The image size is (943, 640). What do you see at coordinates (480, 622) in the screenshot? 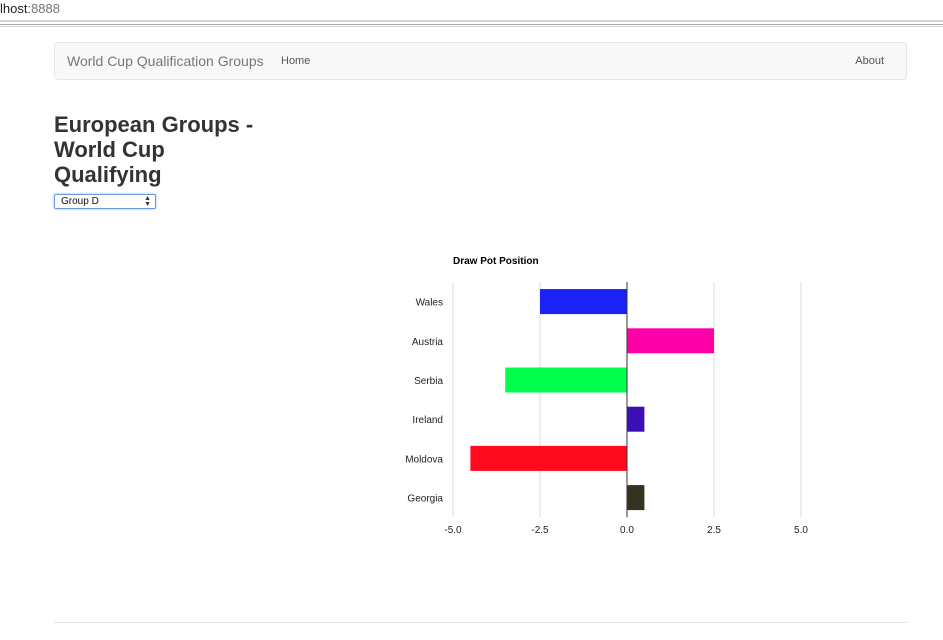
I see `footer-divider` at bounding box center [480, 622].